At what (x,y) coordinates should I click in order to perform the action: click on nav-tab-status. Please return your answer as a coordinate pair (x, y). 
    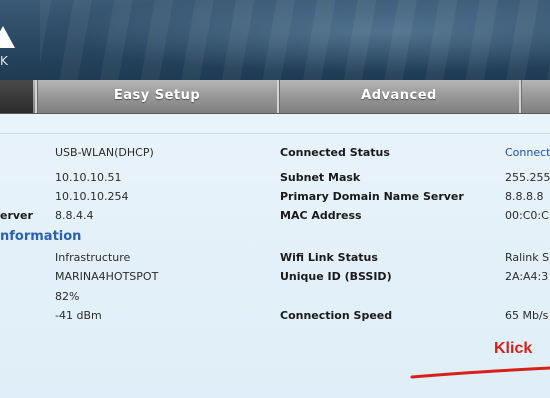
    Looking at the image, I should click on (16, 96).